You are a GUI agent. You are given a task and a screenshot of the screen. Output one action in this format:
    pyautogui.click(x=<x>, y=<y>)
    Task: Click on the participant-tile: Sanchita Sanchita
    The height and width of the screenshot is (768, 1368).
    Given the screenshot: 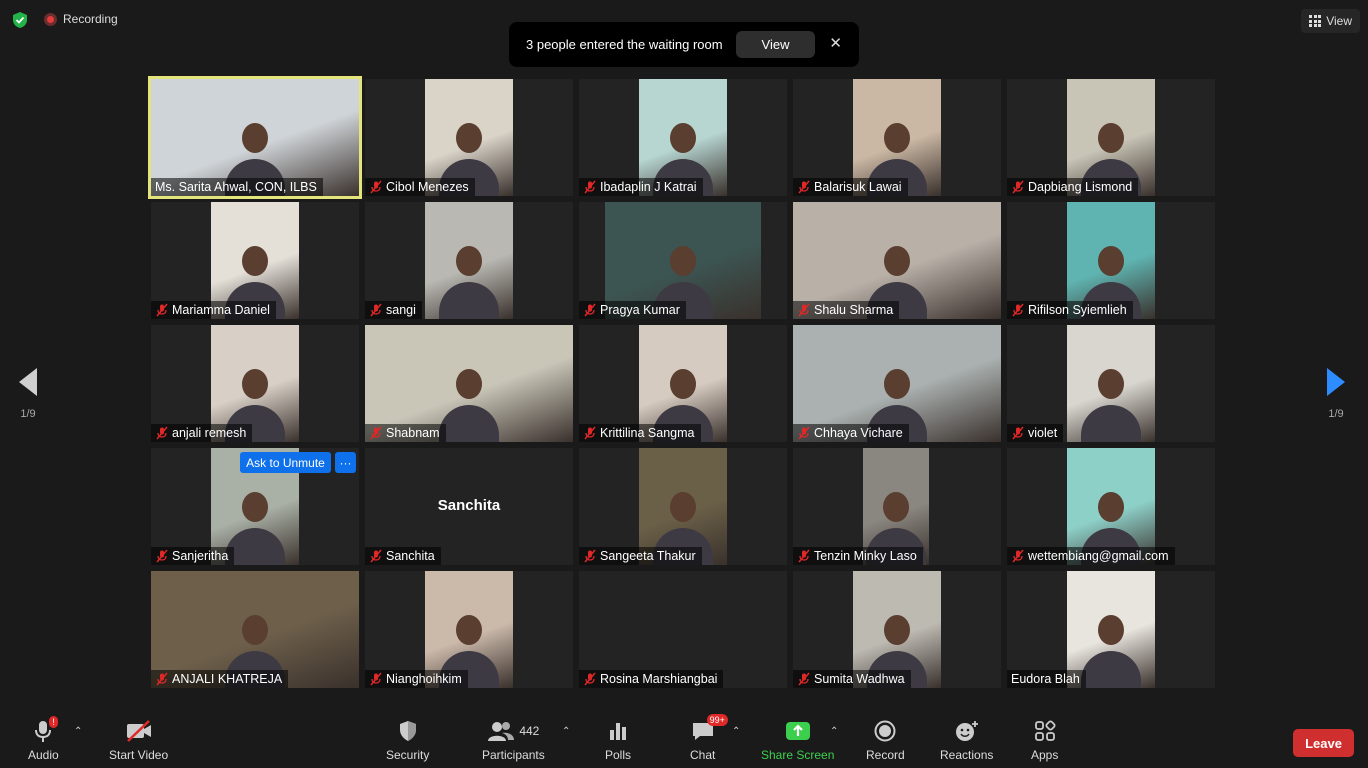 What is the action you would take?
    pyautogui.click(x=469, y=506)
    